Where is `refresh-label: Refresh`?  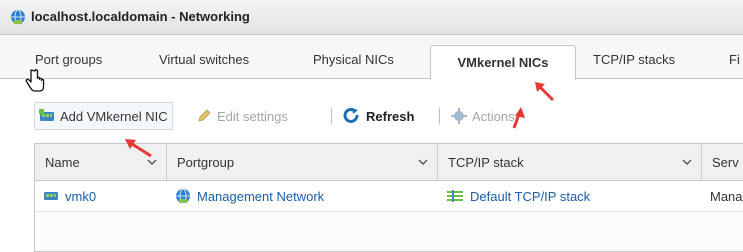
refresh-label: Refresh is located at coordinates (390, 116).